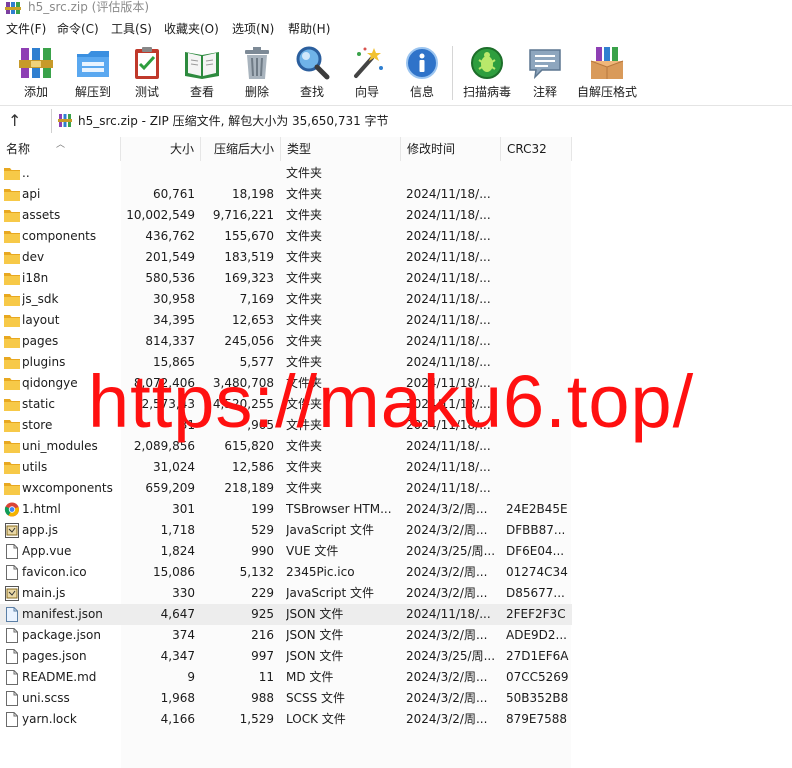  What do you see at coordinates (36, 63) in the screenshot?
I see `add-archive-icon` at bounding box center [36, 63].